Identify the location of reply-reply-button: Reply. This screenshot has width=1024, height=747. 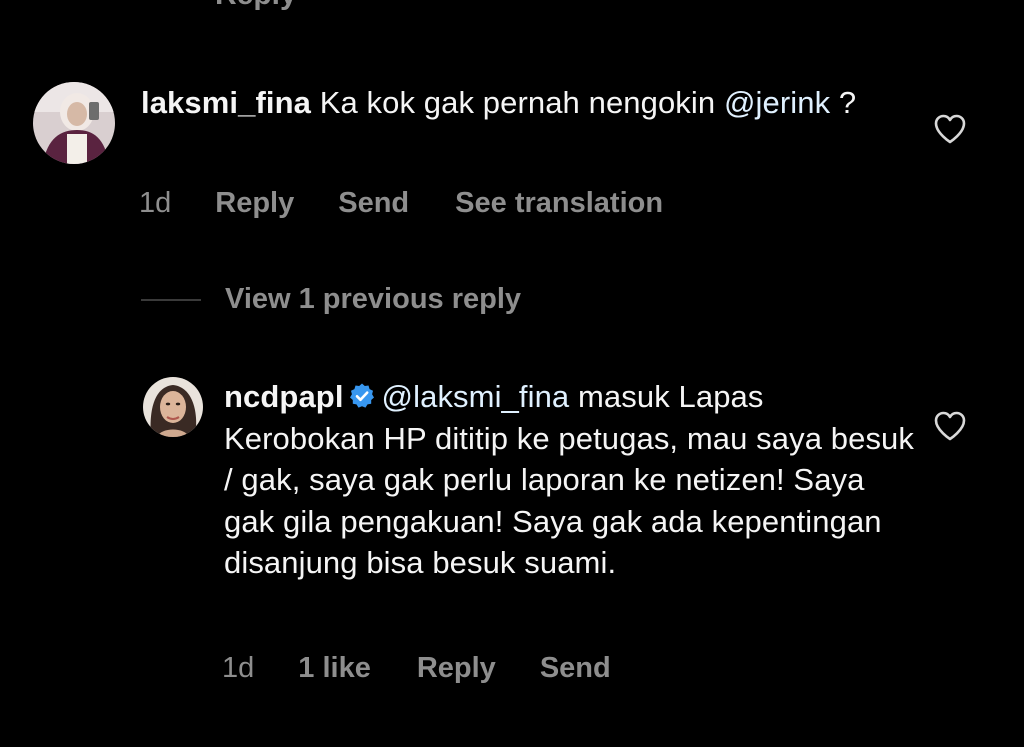
(456, 668).